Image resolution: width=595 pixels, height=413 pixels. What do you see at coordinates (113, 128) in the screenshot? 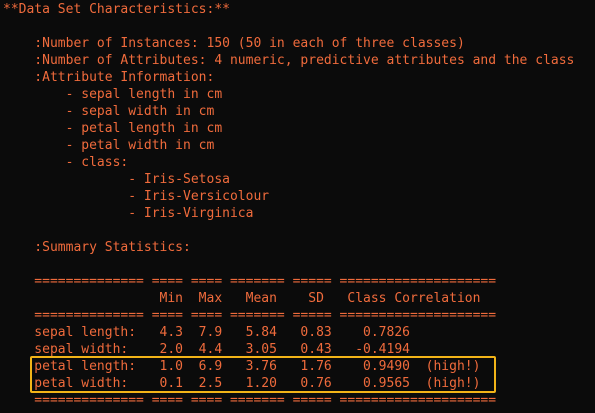
I see `attribute-petal-length: - petal length in cm` at bounding box center [113, 128].